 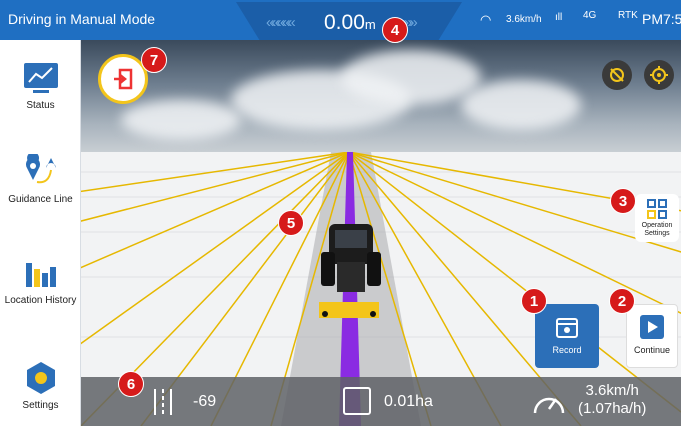 I want to click on record-button: Record, so click(x=567, y=336).